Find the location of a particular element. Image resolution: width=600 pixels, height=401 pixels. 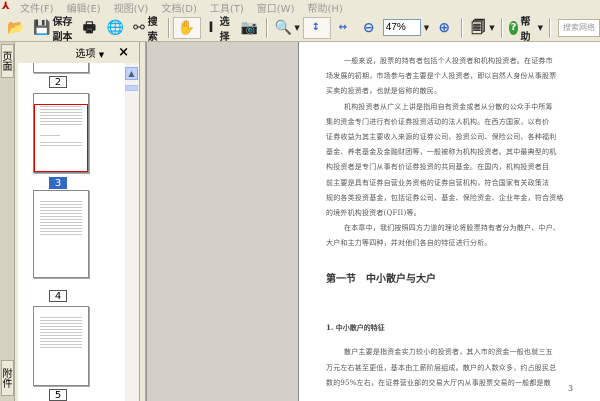

help-circle-icon: ? is located at coordinates (513, 27).